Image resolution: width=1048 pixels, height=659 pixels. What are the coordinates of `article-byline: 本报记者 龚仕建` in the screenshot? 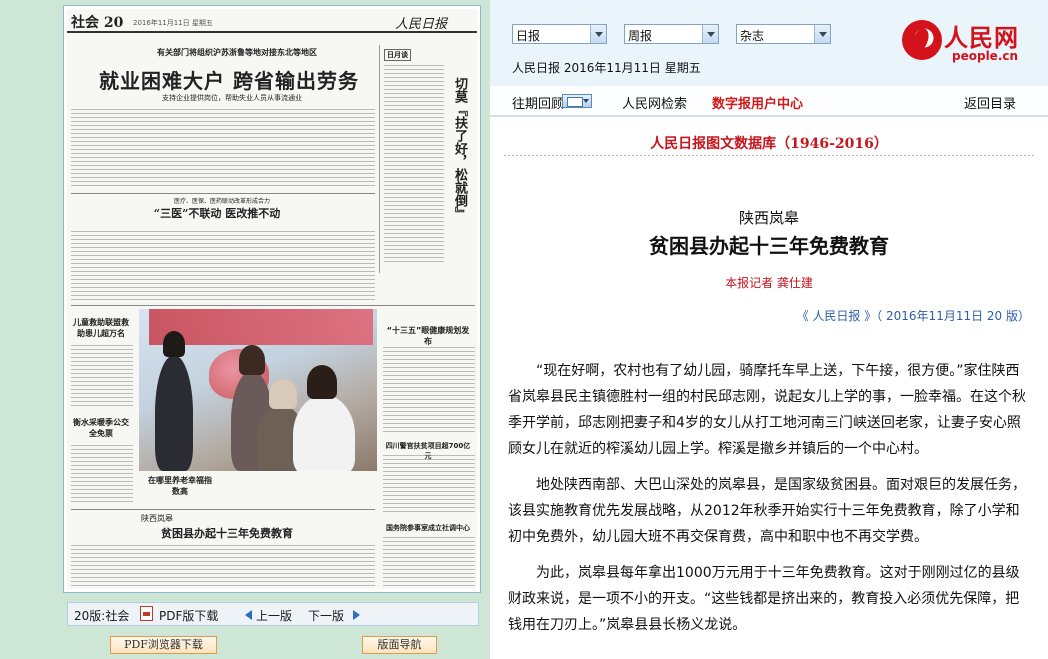 It's located at (769, 283).